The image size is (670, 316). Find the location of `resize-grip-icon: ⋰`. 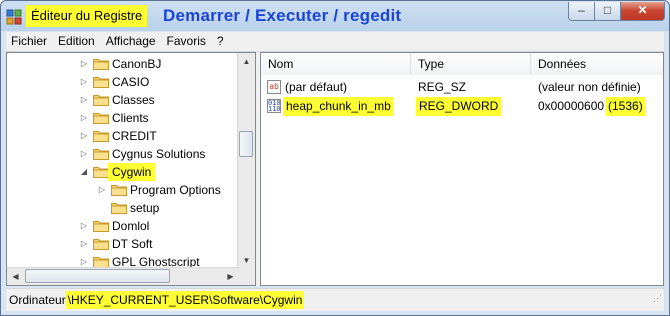

resize-grip-icon: ⋰ is located at coordinates (657, 298).